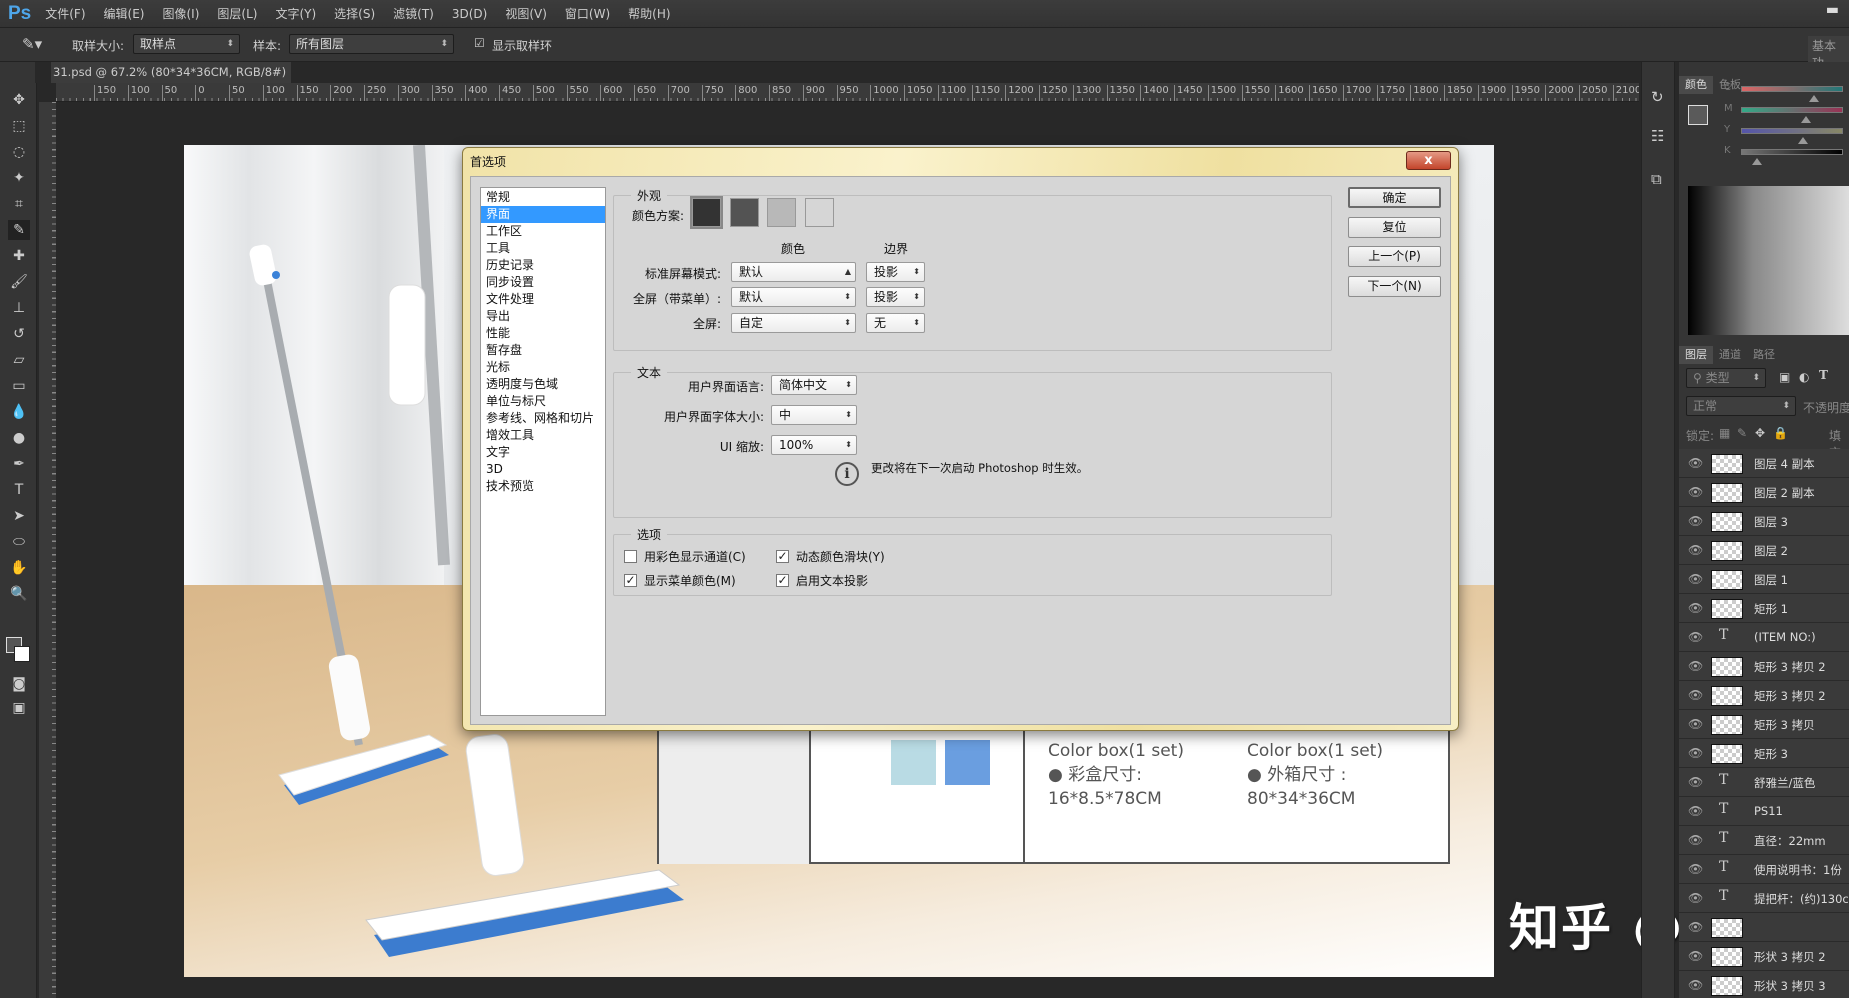 The width and height of the screenshot is (1849, 998). Describe the element at coordinates (1657, 136) in the screenshot. I see `properties-panel-icon: ☷` at that location.